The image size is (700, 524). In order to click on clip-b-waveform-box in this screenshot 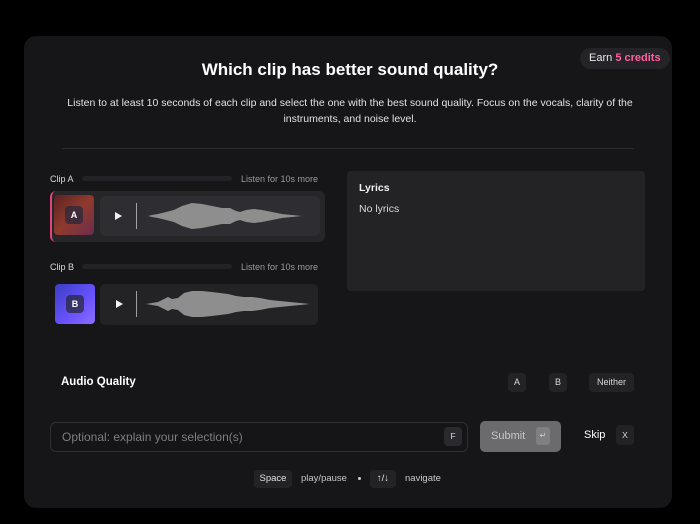, I will do `click(209, 304)`.